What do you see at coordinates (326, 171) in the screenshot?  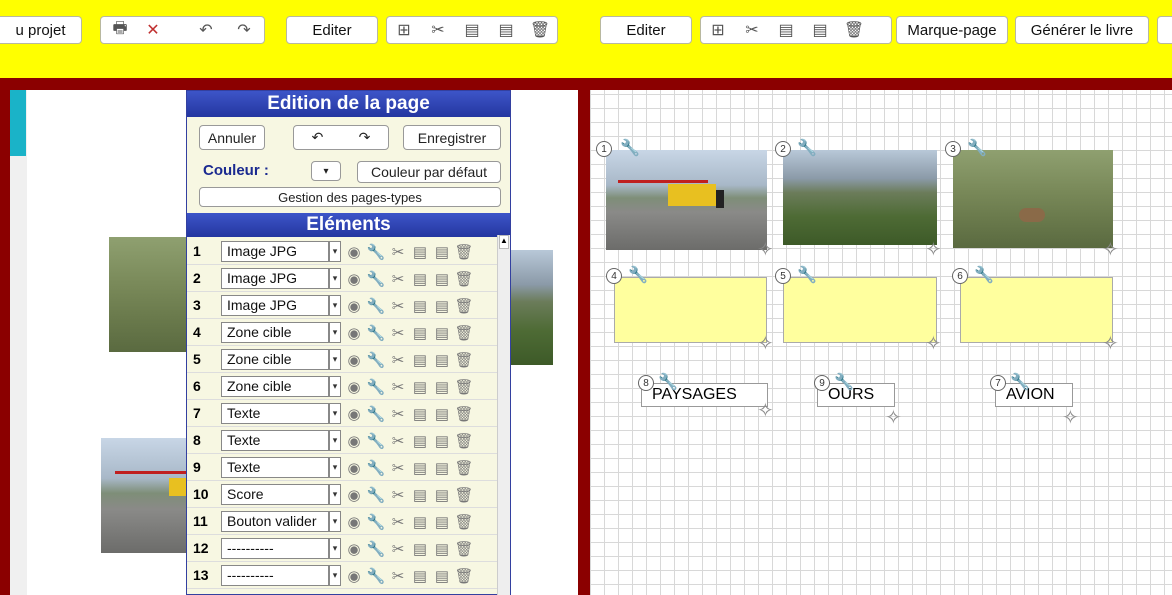 I see `color-picker: ▾` at bounding box center [326, 171].